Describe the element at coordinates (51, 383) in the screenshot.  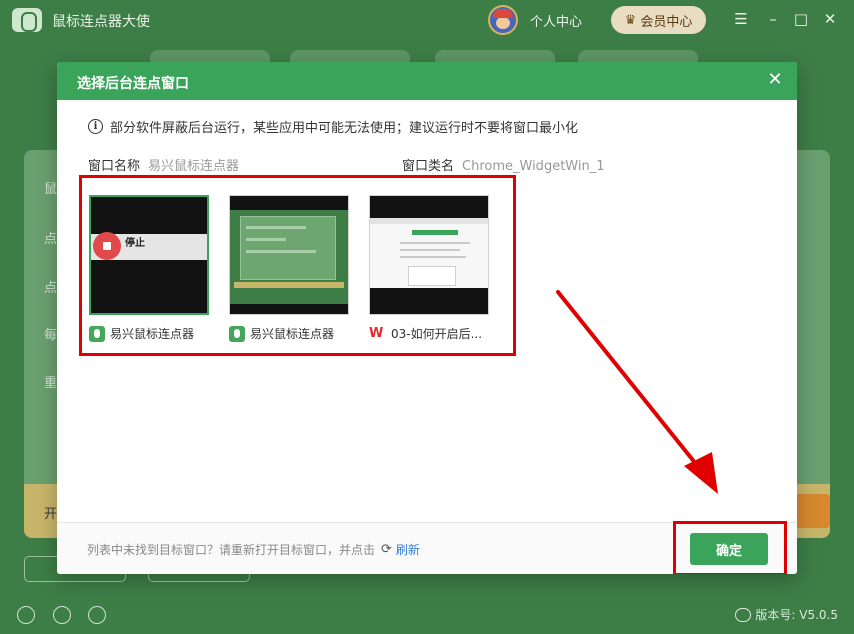
I see `setting-label: 重` at that location.